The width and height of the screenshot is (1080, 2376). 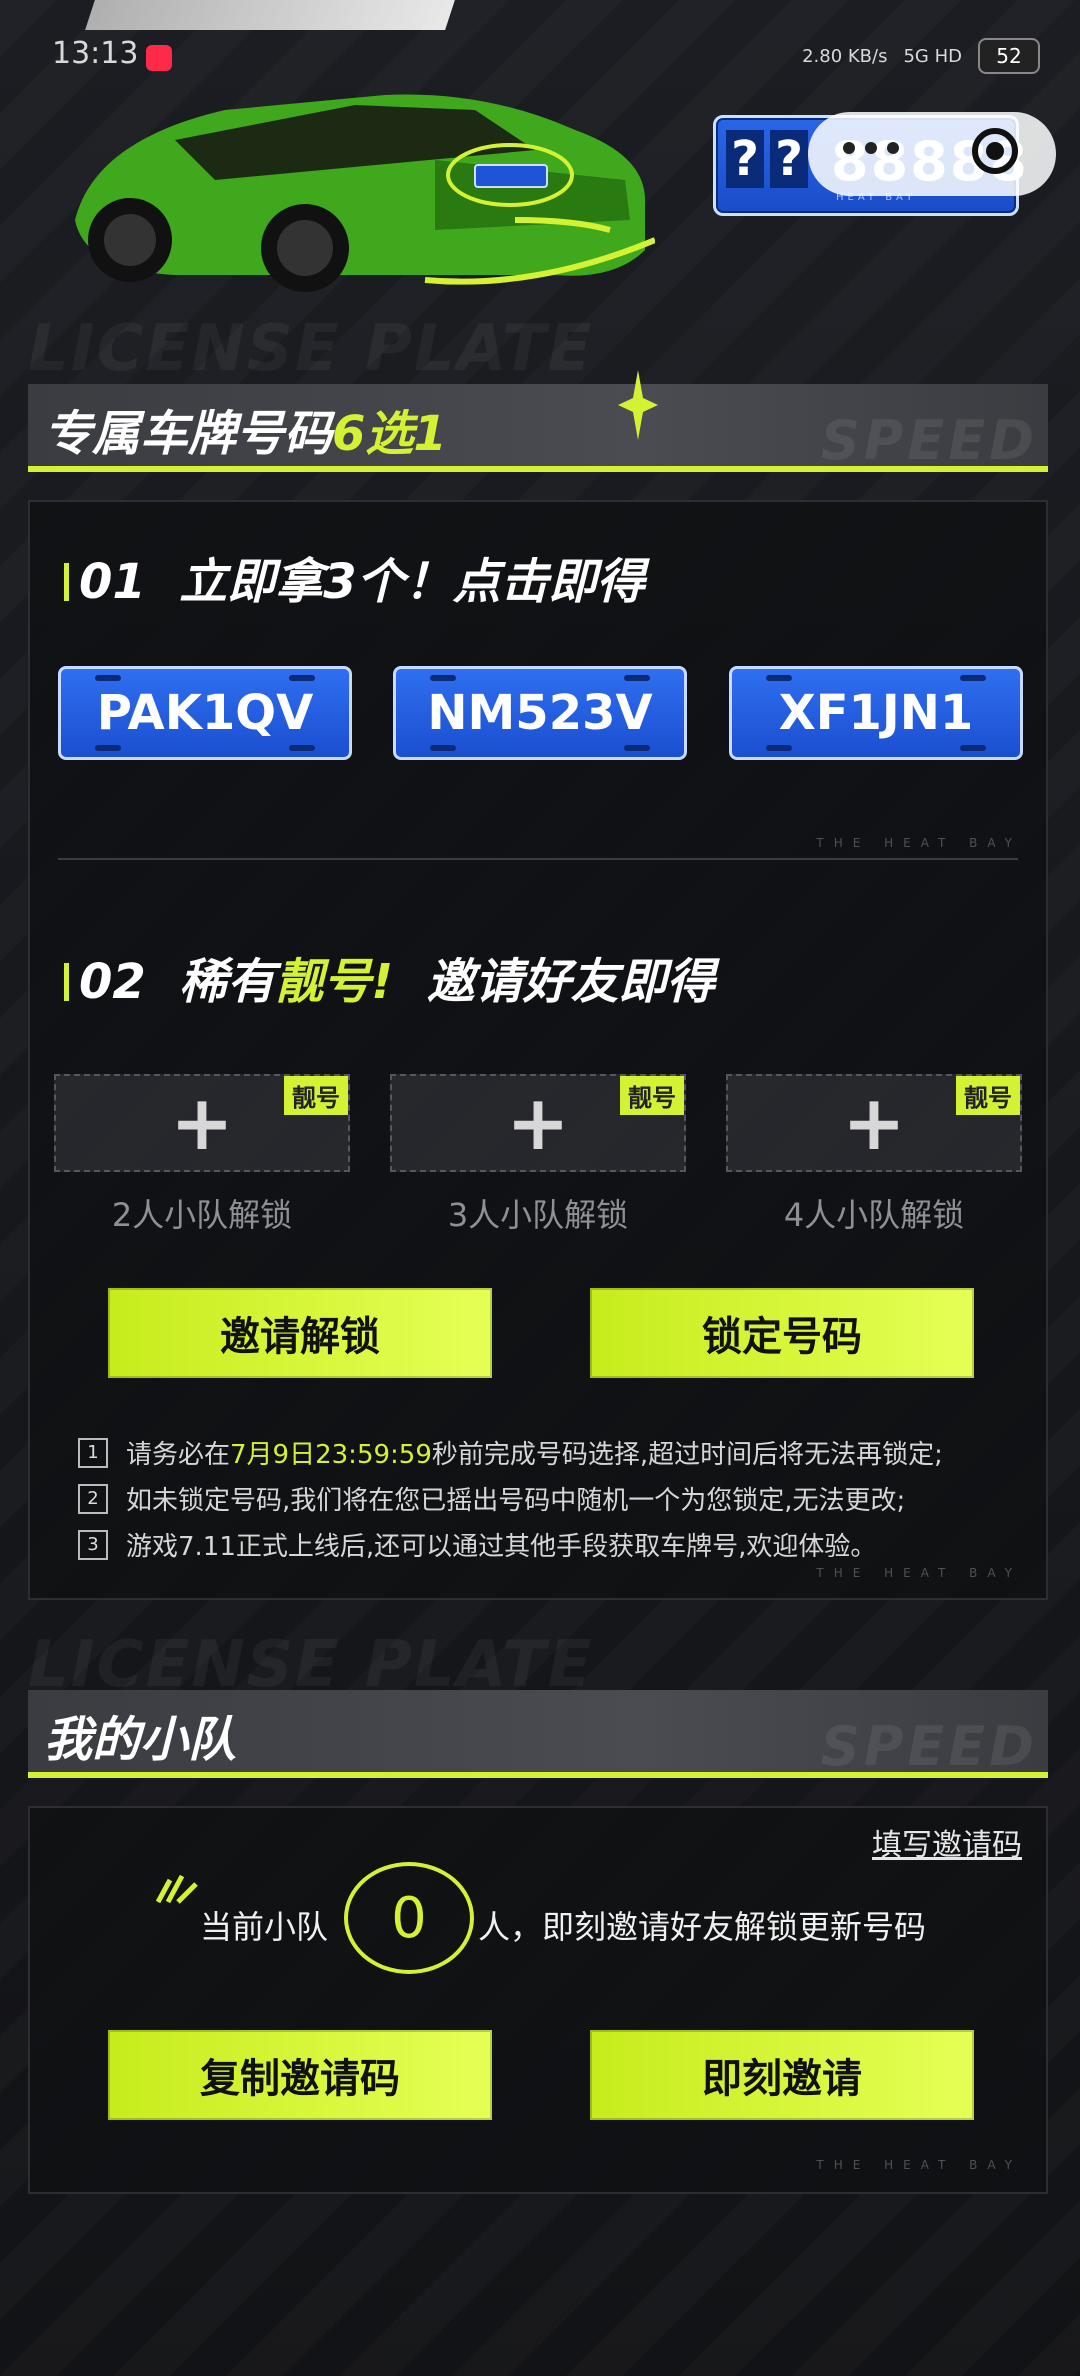 What do you see at coordinates (538, 1215) in the screenshot?
I see `slot-unlock-label: 3人小队解锁` at bounding box center [538, 1215].